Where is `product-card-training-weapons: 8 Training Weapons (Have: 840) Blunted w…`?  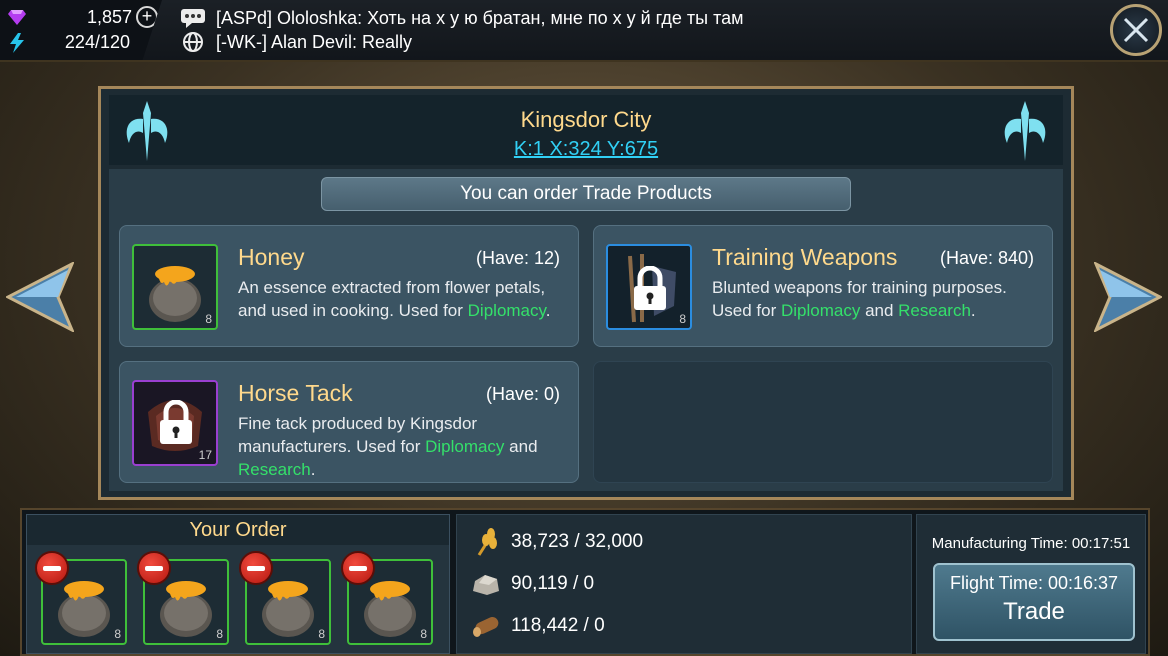 product-card-training-weapons: 8 Training Weapons (Have: 840) Blunted w… is located at coordinates (823, 286).